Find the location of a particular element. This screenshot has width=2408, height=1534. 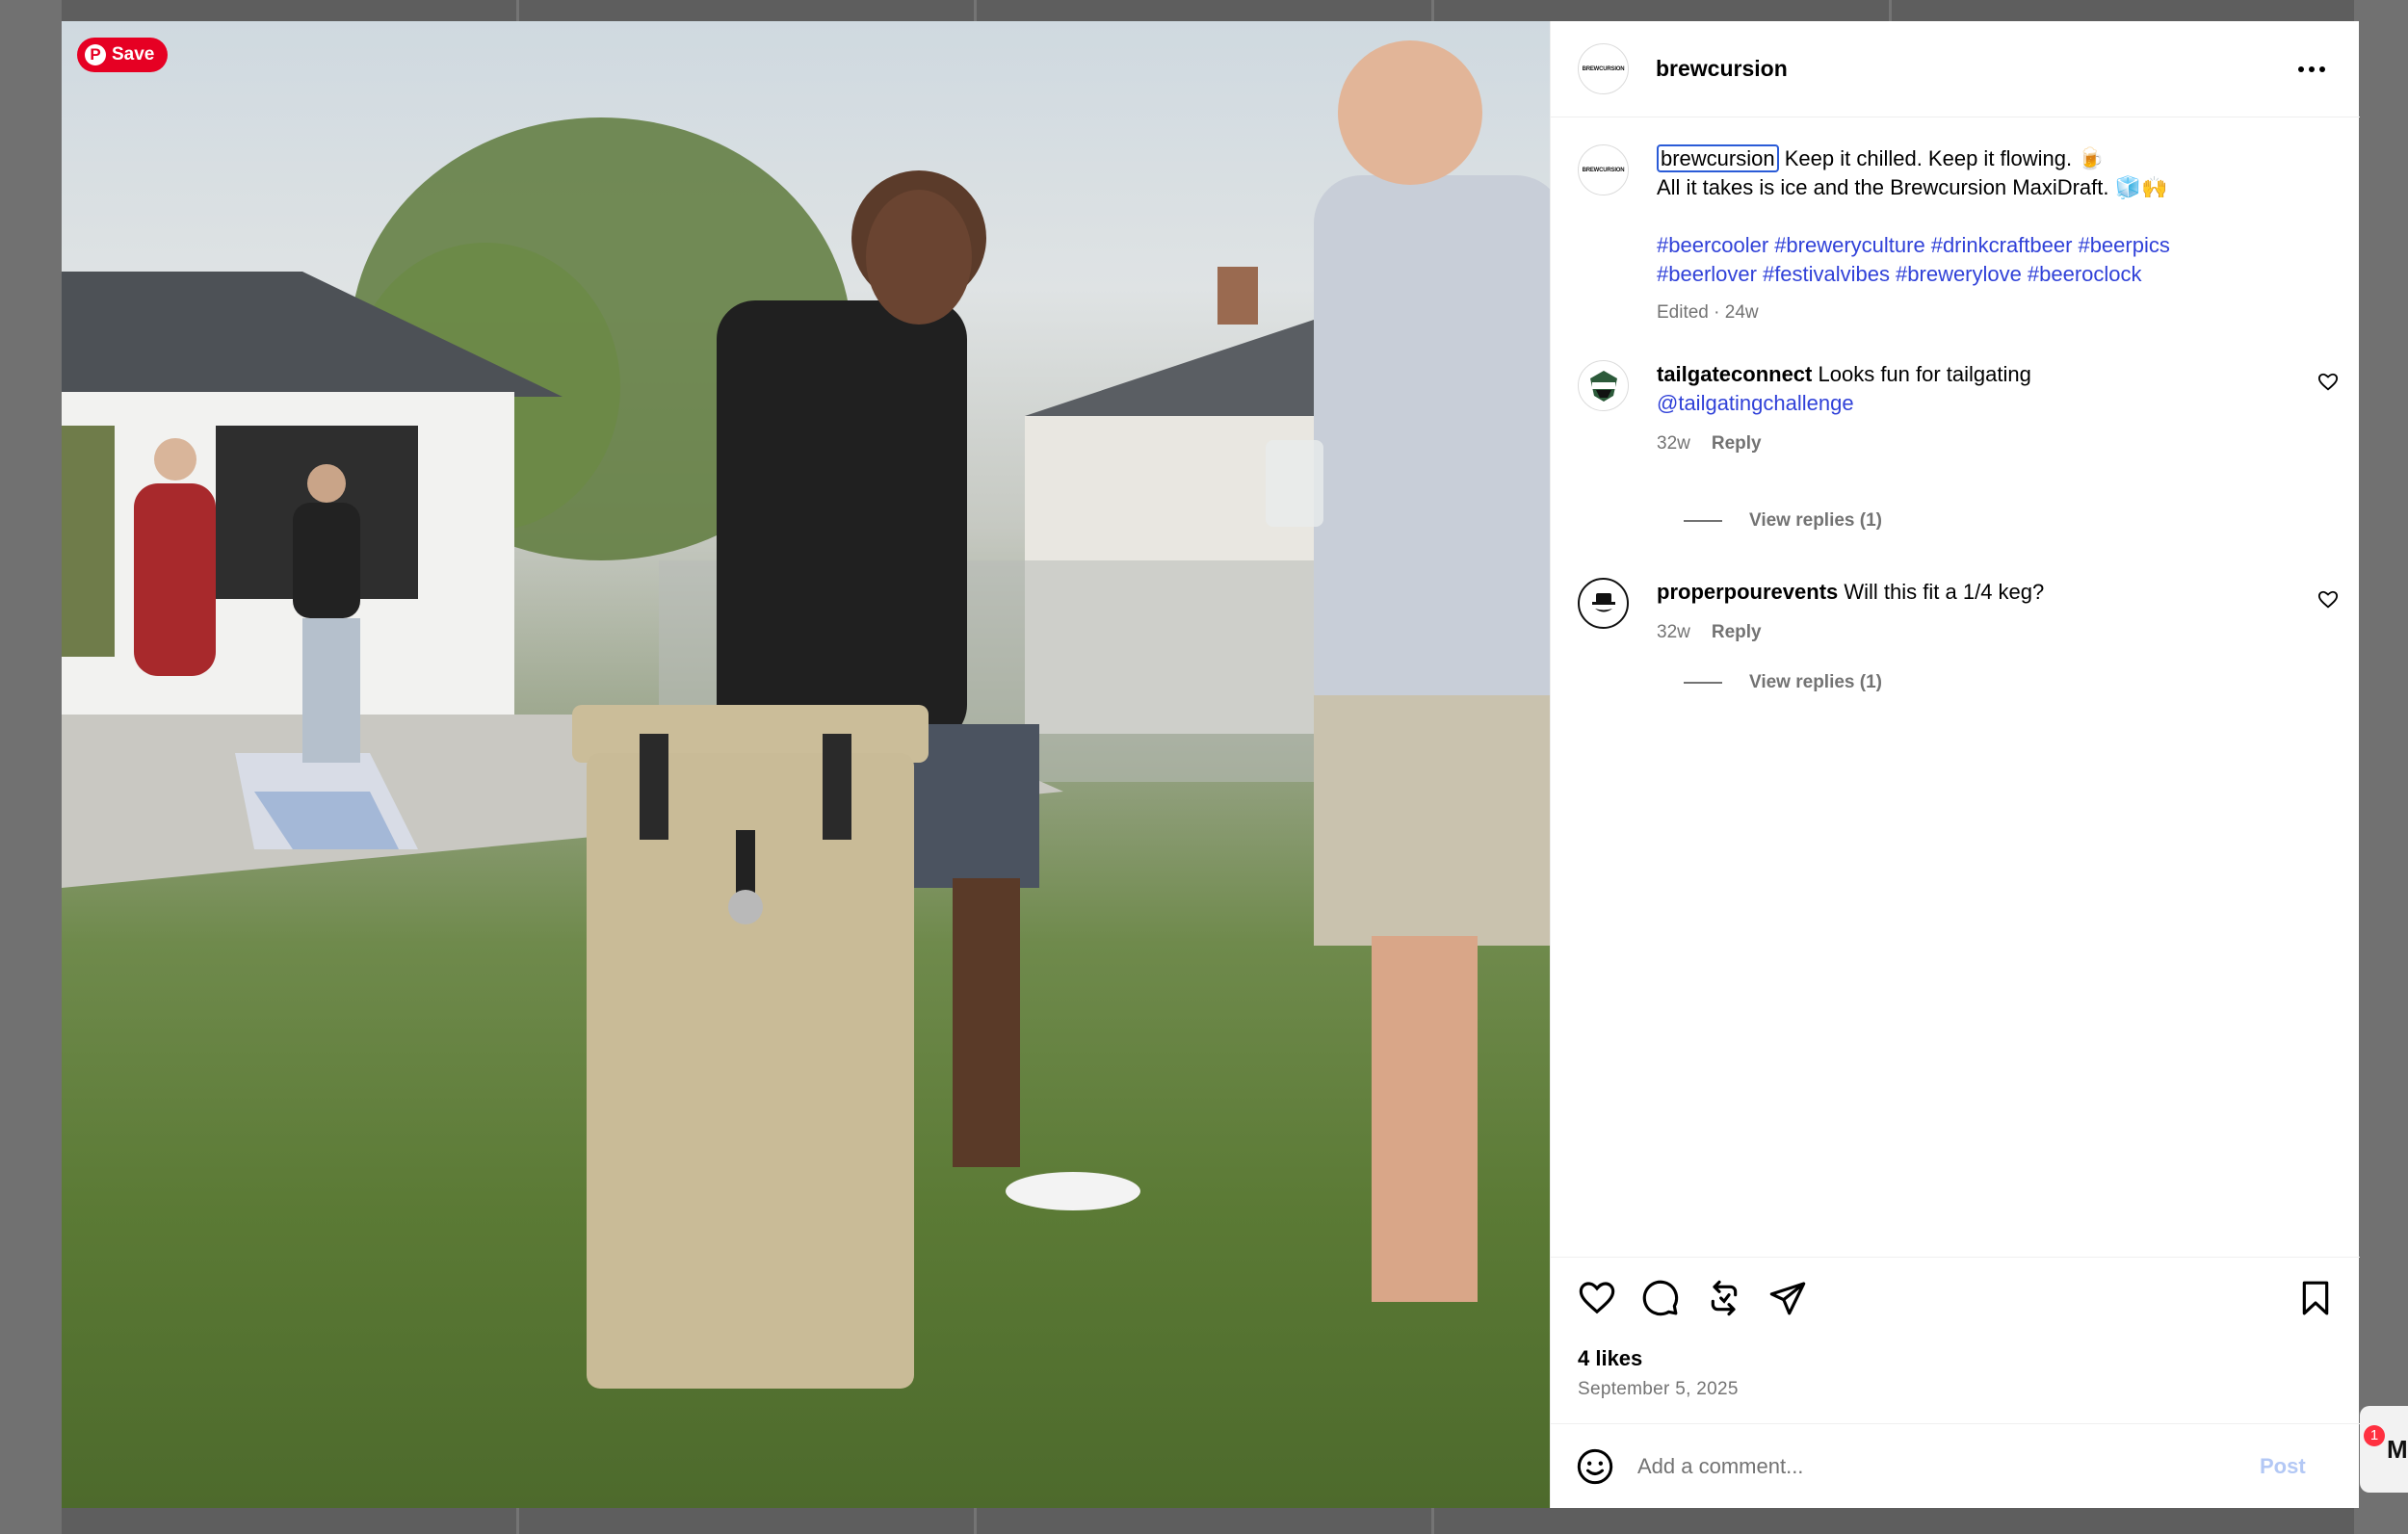

heart-icon is located at coordinates (1597, 1298).